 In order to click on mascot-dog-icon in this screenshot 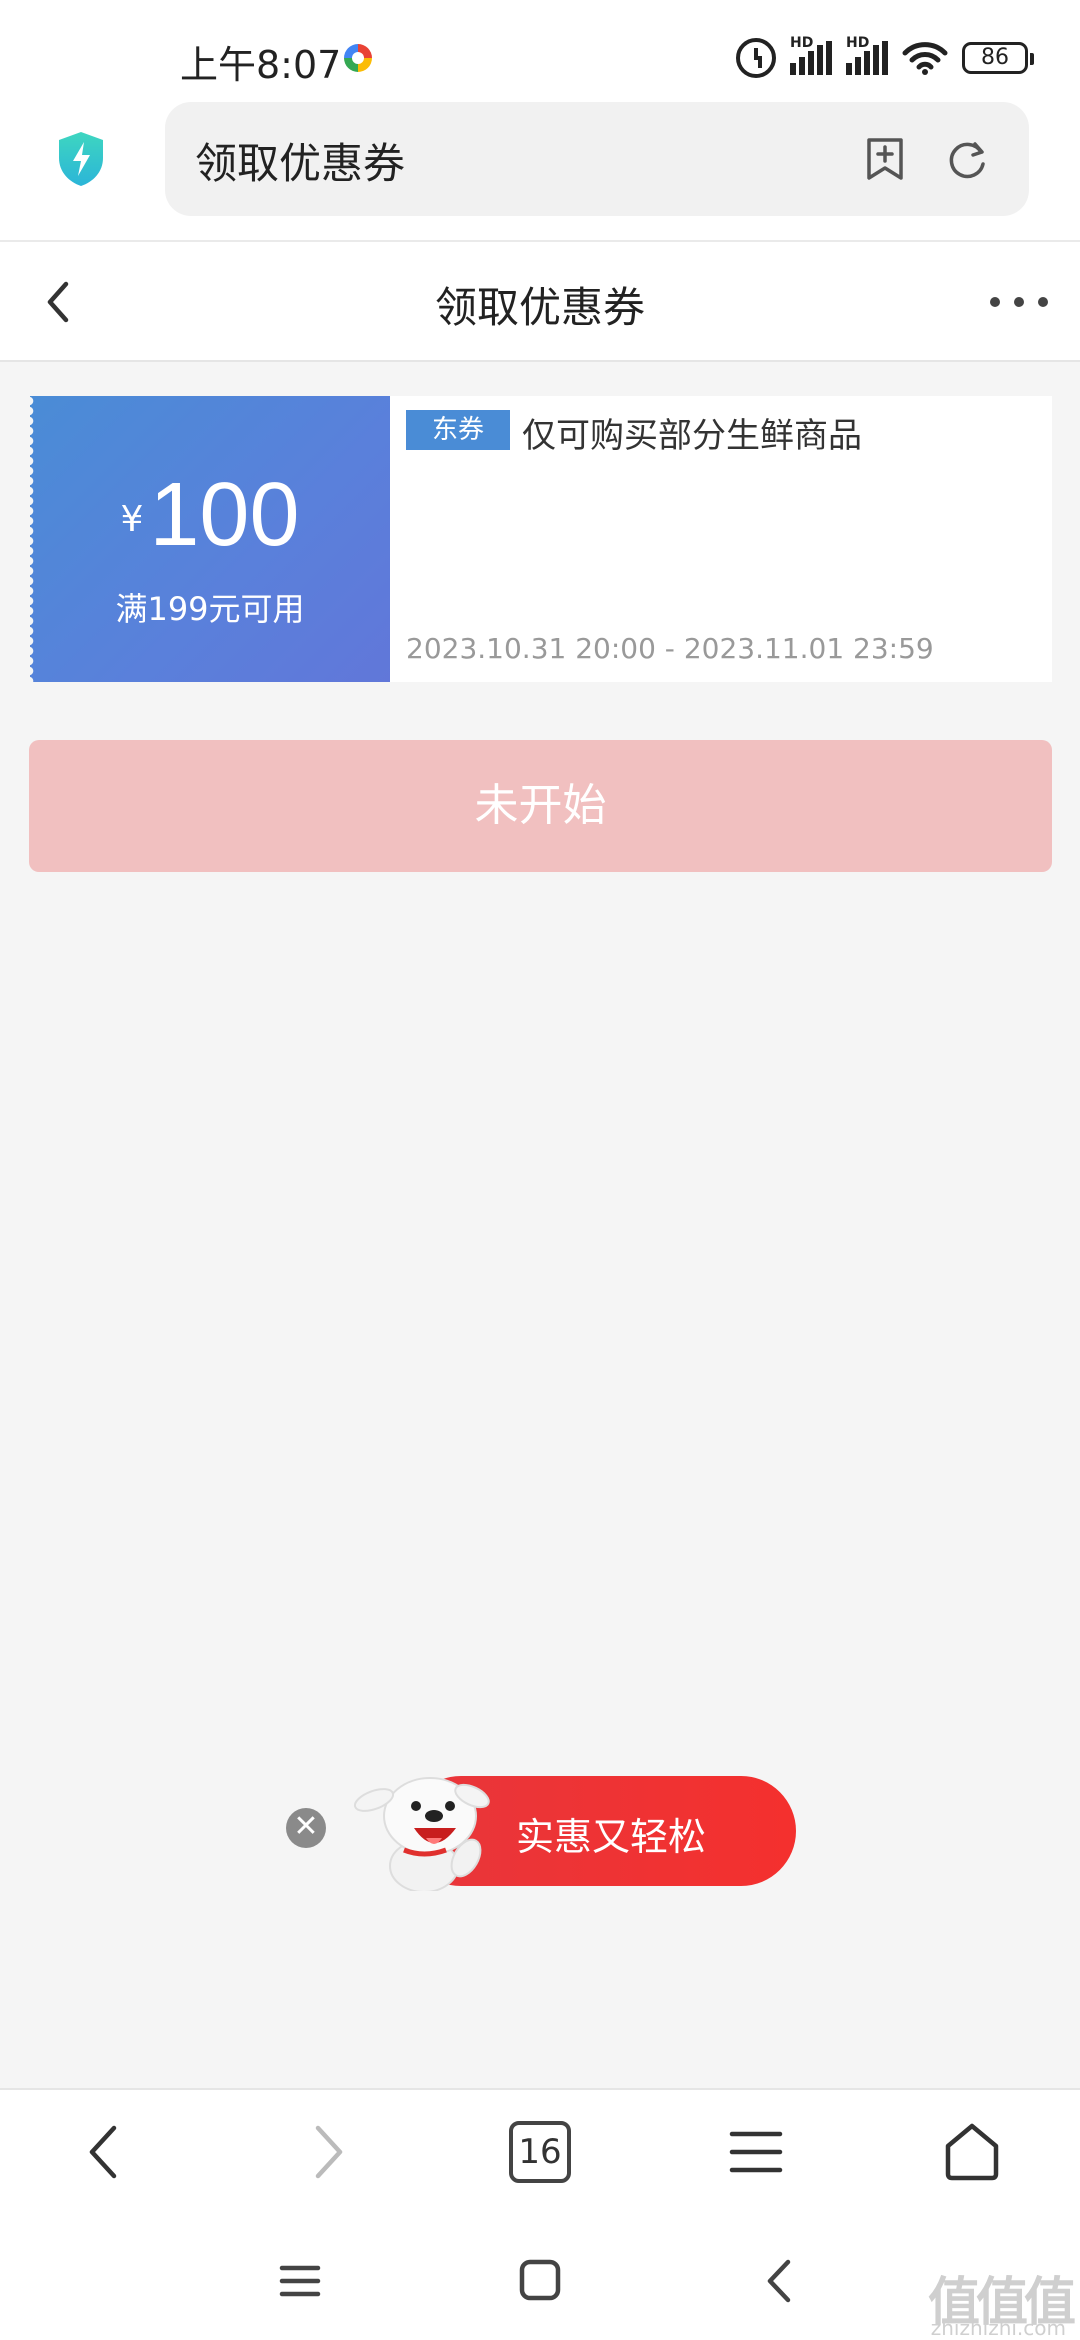, I will do `click(417, 1828)`.